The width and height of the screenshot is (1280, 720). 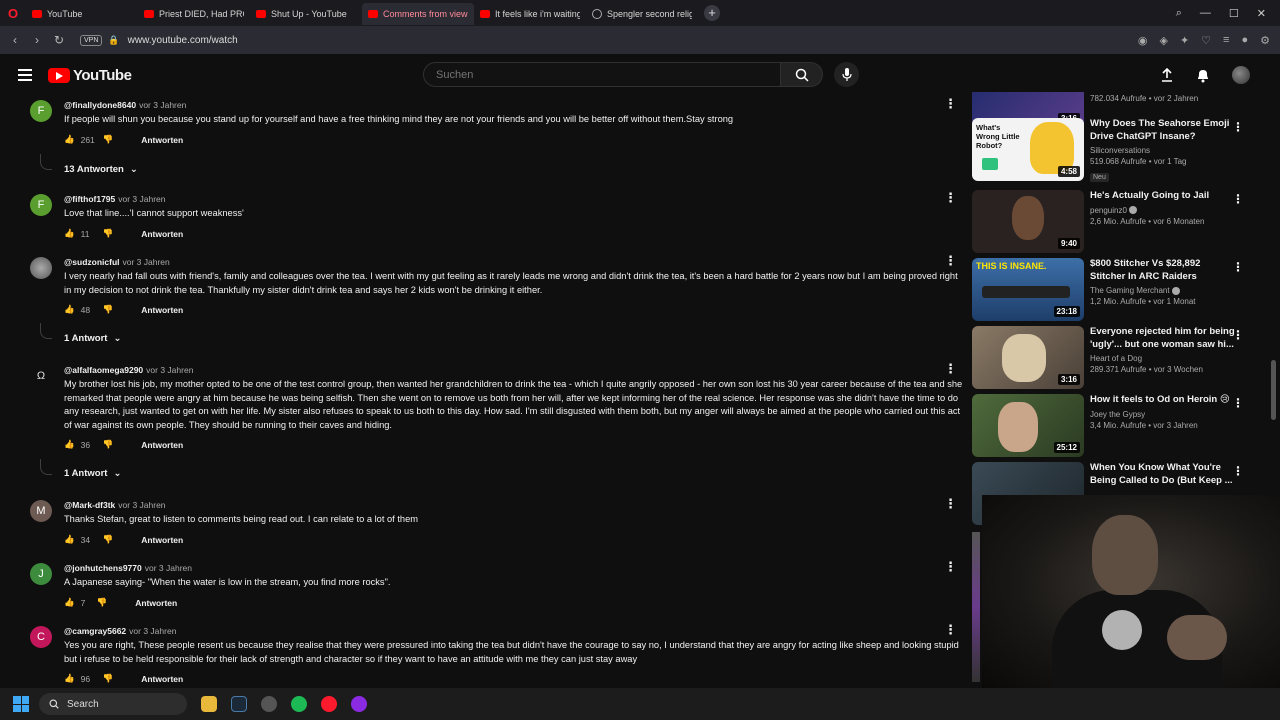 I want to click on maximize-icon: ☐, so click(x=1234, y=13).